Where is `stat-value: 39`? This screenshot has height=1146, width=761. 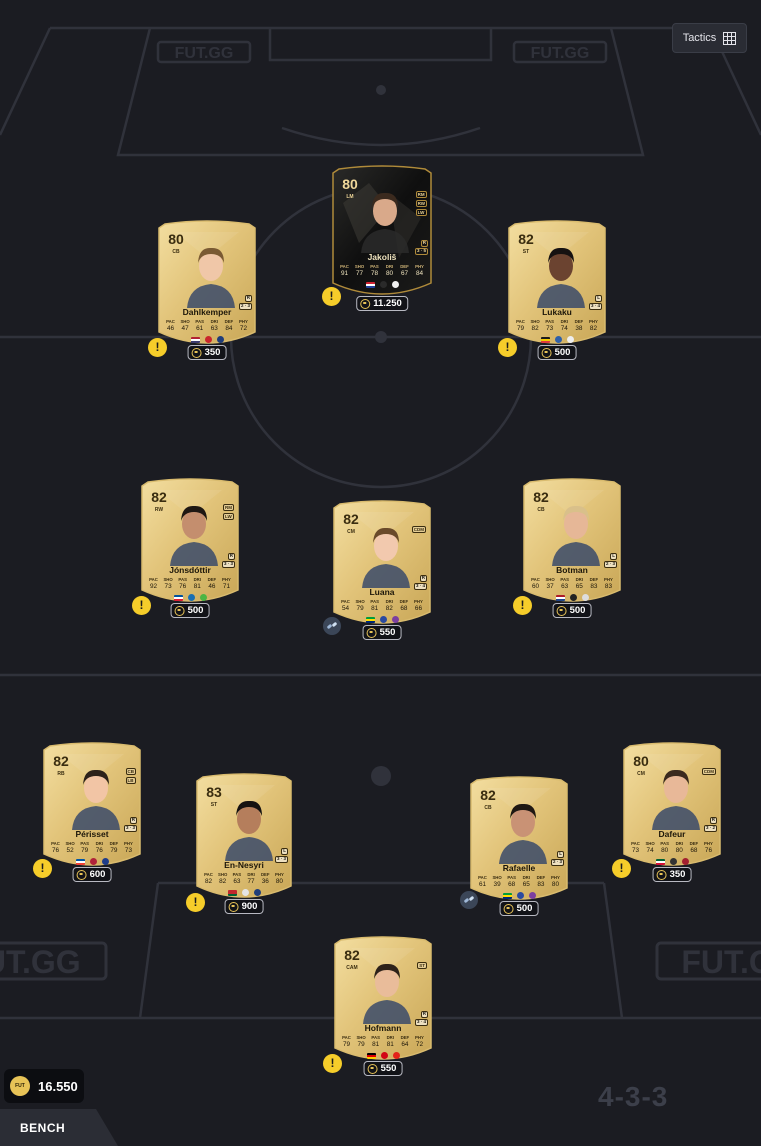
stat-value: 39 is located at coordinates (497, 884).